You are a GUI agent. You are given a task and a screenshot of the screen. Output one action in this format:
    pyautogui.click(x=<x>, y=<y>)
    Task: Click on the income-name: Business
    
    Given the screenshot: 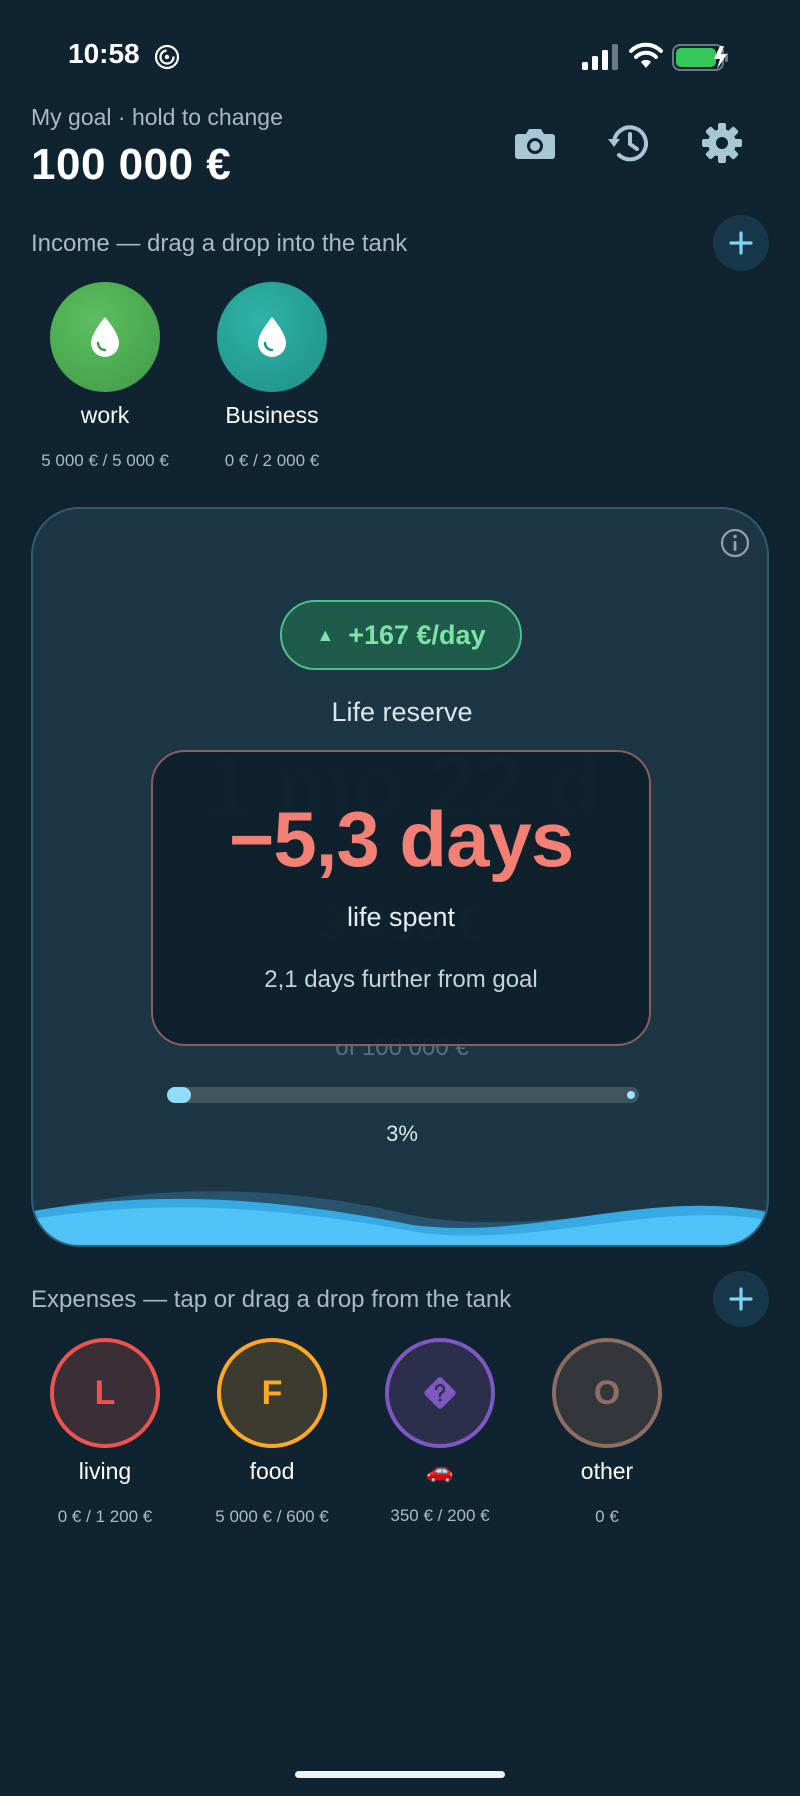 What is the action you would take?
    pyautogui.click(x=272, y=415)
    